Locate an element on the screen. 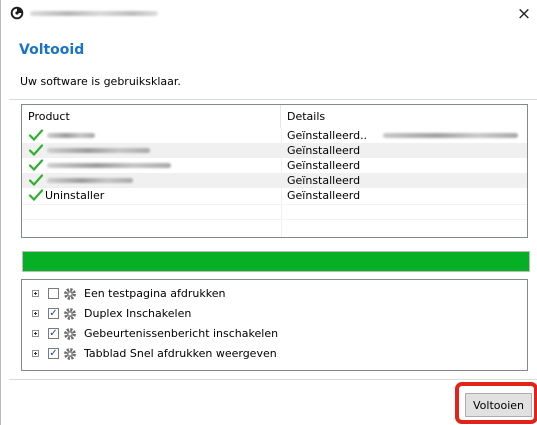 The height and width of the screenshot is (425, 537). option-label: Duplex Inschakelen is located at coordinates (138, 313).